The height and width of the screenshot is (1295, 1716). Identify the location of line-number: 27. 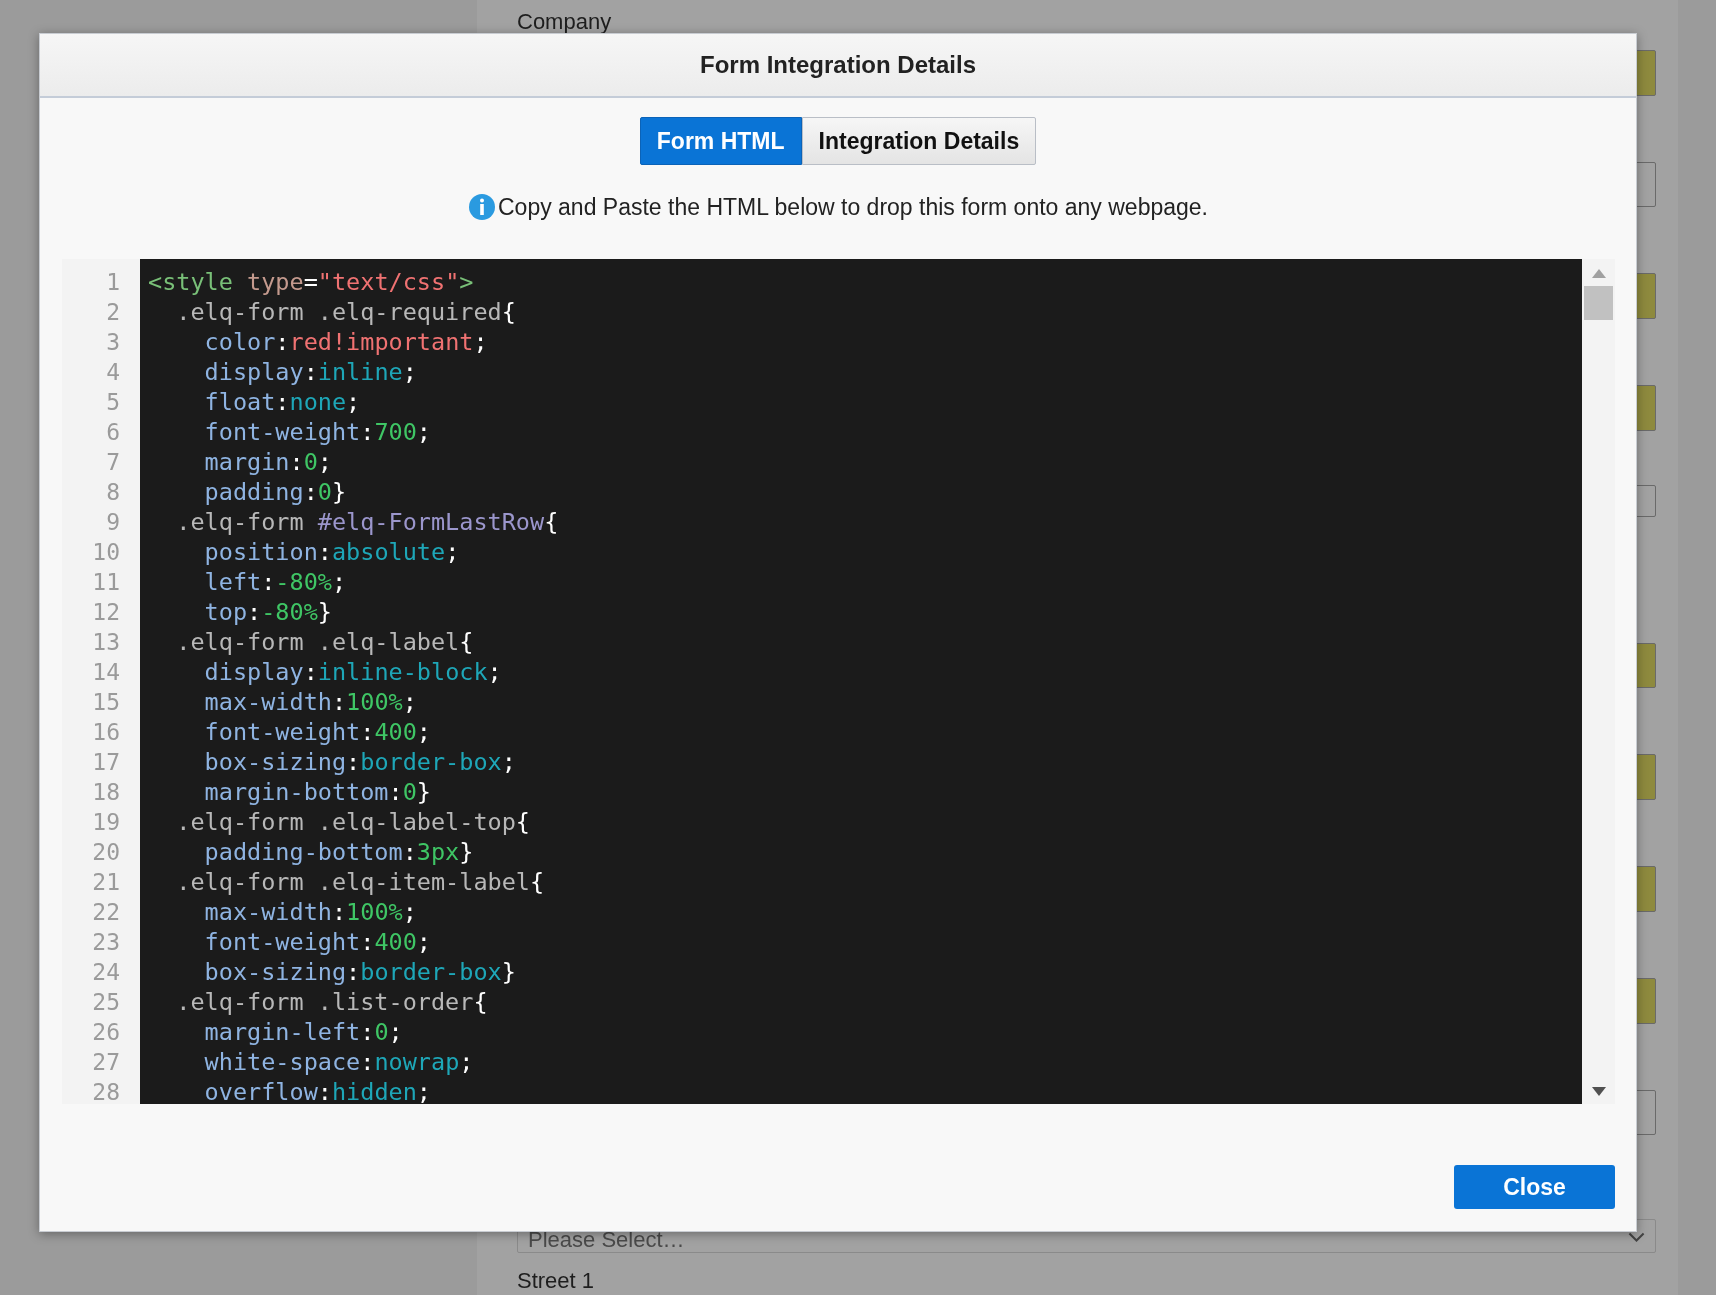
(106, 1062).